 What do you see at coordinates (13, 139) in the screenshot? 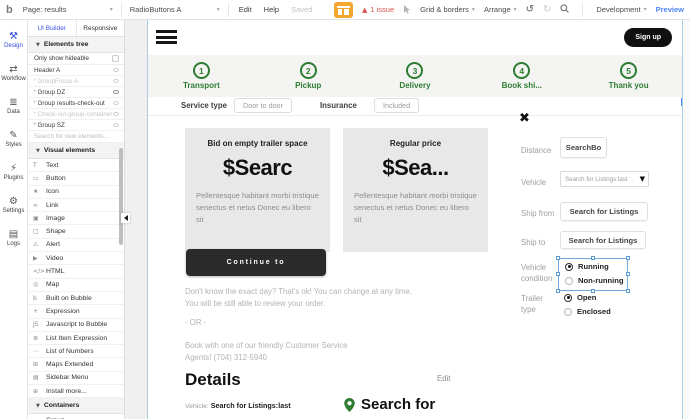
I see `rail-styles: ✎ Styles` at bounding box center [13, 139].